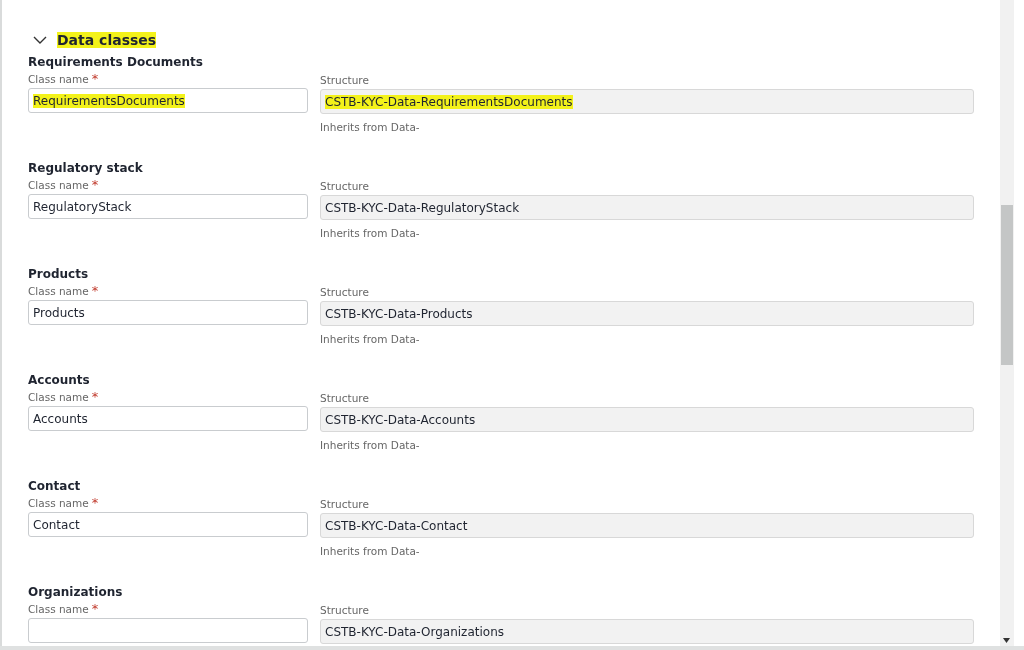  What do you see at coordinates (647, 101) in the screenshot?
I see `structure-field: CSTB-KYC-Data-RequirementsDocuments` at bounding box center [647, 101].